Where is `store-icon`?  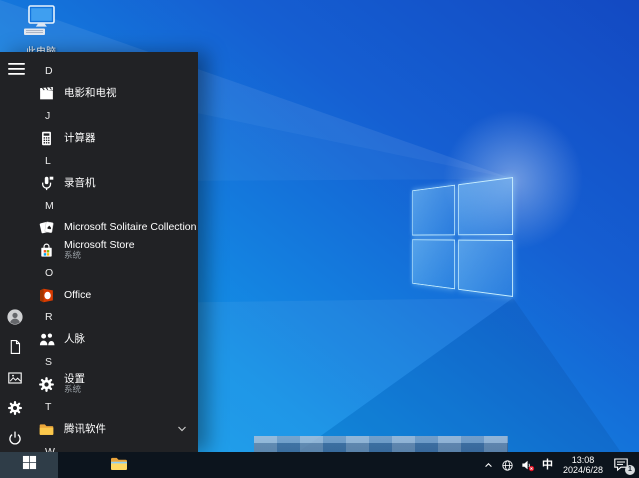
store-icon is located at coordinates (46, 250).